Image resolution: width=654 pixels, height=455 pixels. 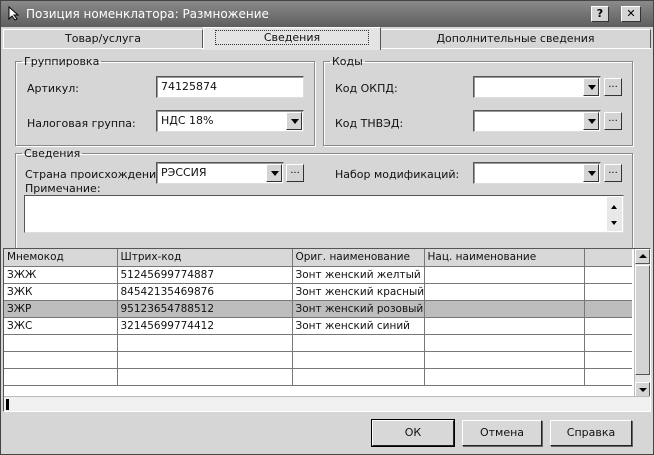 What do you see at coordinates (205, 258) in the screenshot?
I see `column-header-barcode: Штрих-код` at bounding box center [205, 258].